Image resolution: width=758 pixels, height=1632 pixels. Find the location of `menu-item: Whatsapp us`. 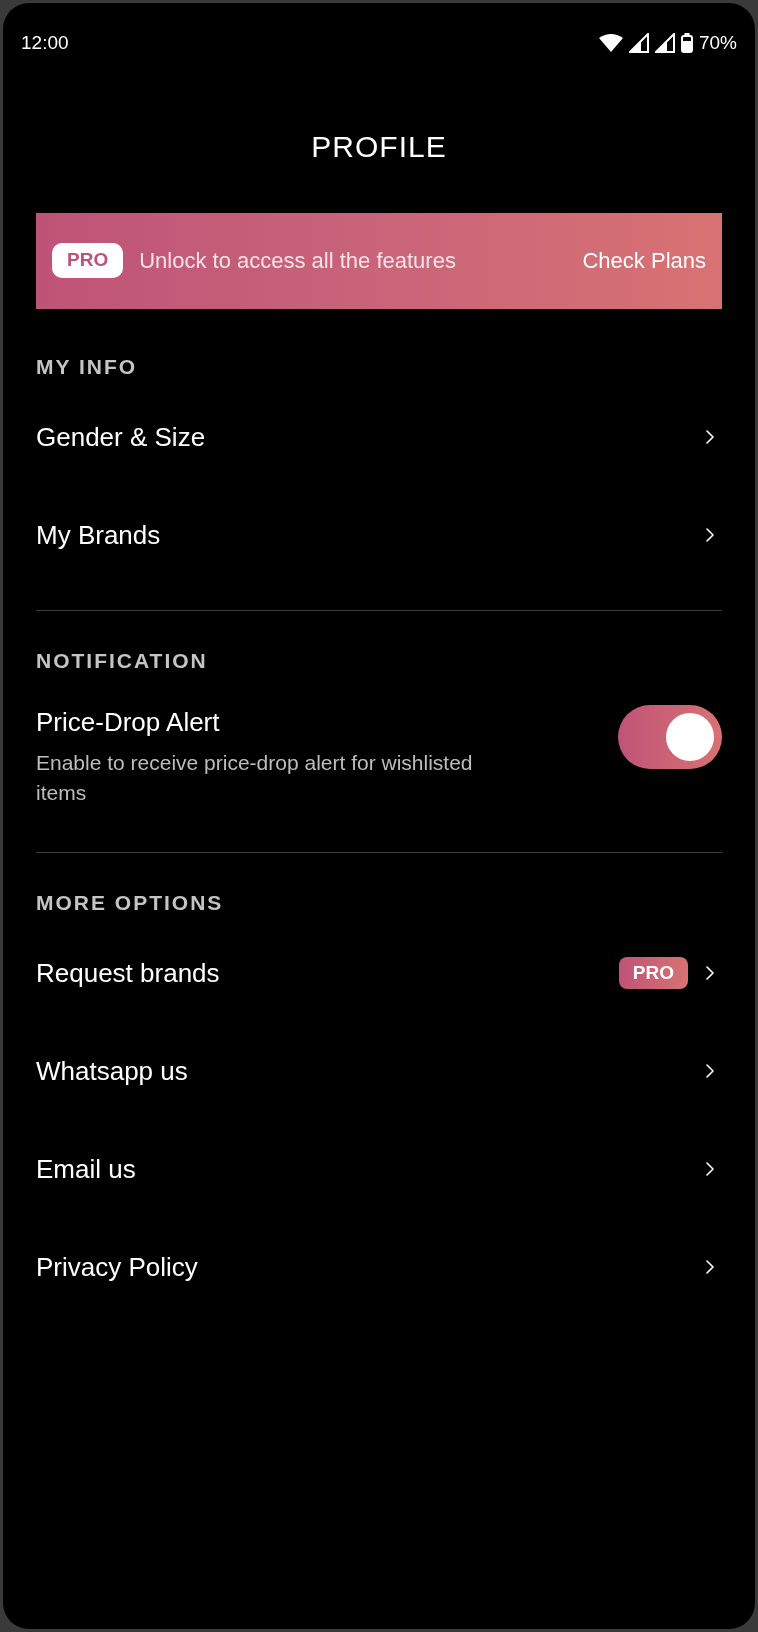

menu-item: Whatsapp us is located at coordinates (379, 1071).